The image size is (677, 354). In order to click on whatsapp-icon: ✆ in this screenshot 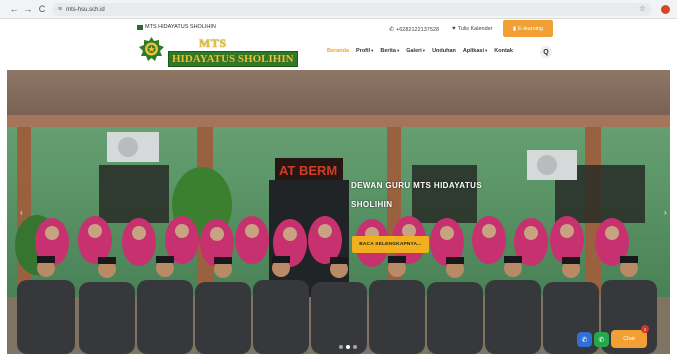, I will do `click(601, 340)`.